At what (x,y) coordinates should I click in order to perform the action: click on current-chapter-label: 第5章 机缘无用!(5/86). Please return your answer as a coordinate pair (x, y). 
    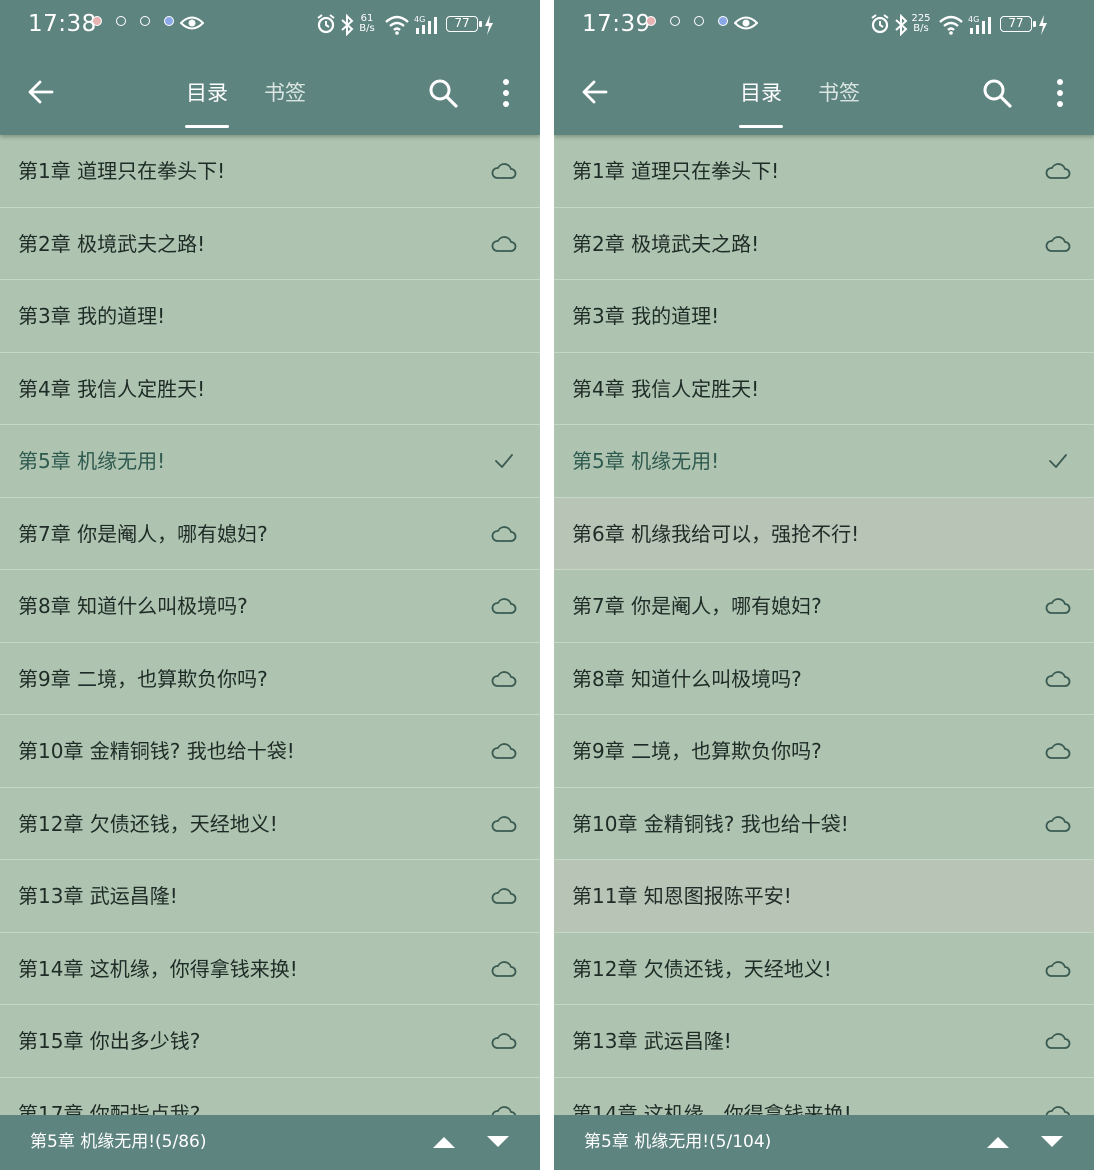
    Looking at the image, I should click on (118, 1142).